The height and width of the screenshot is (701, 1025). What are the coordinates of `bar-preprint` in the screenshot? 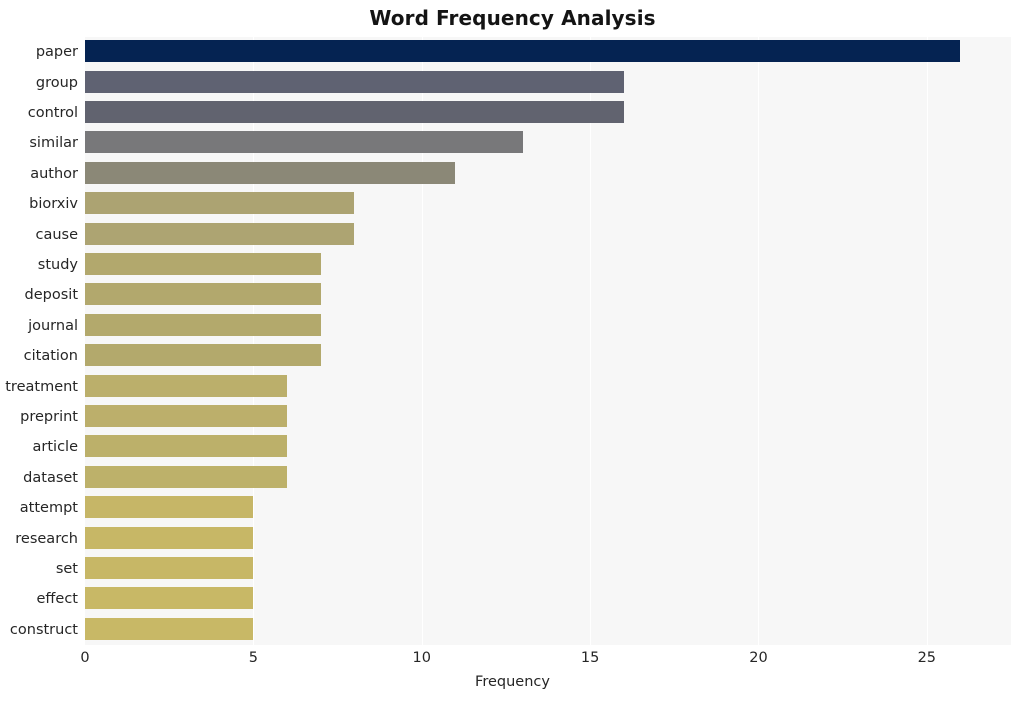 It's located at (186, 415).